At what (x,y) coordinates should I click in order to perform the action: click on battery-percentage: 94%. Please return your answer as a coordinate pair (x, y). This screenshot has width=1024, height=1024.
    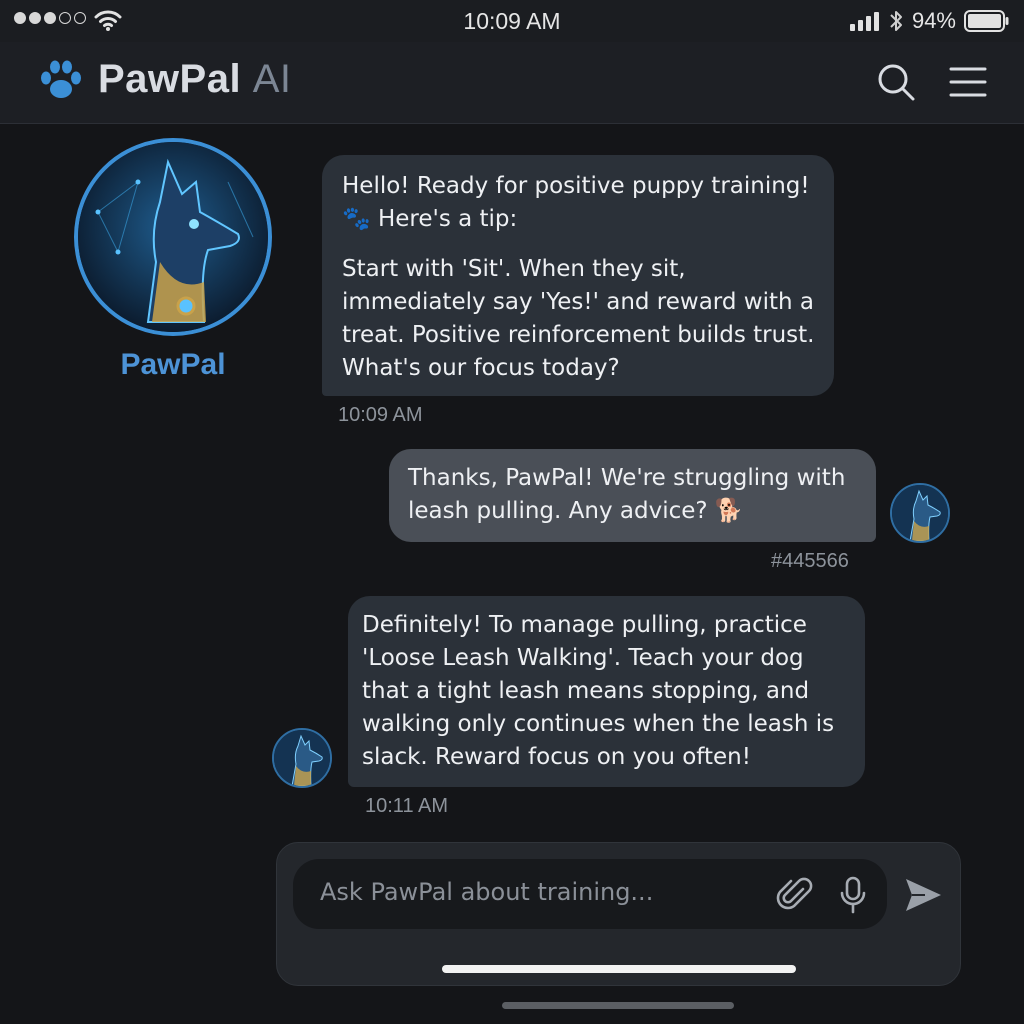
    Looking at the image, I should click on (933, 20).